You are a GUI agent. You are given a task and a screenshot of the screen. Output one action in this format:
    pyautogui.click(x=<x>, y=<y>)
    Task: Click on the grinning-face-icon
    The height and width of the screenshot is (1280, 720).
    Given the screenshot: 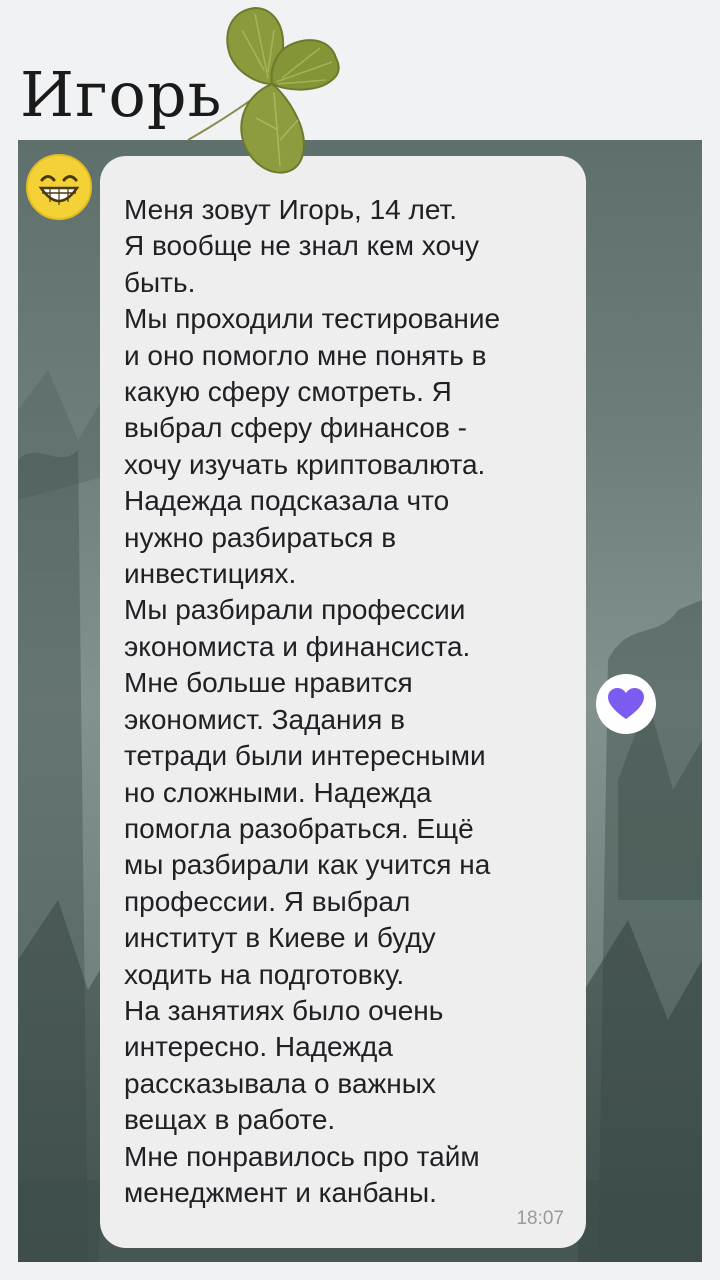 What is the action you would take?
    pyautogui.click(x=59, y=187)
    